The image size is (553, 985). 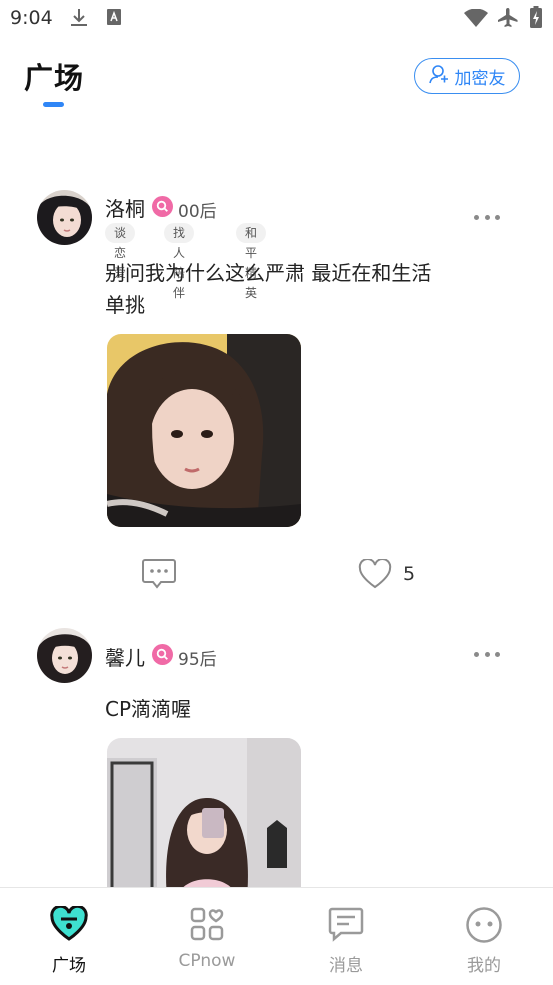 I want to click on heart-square-icon, so click(x=69, y=925).